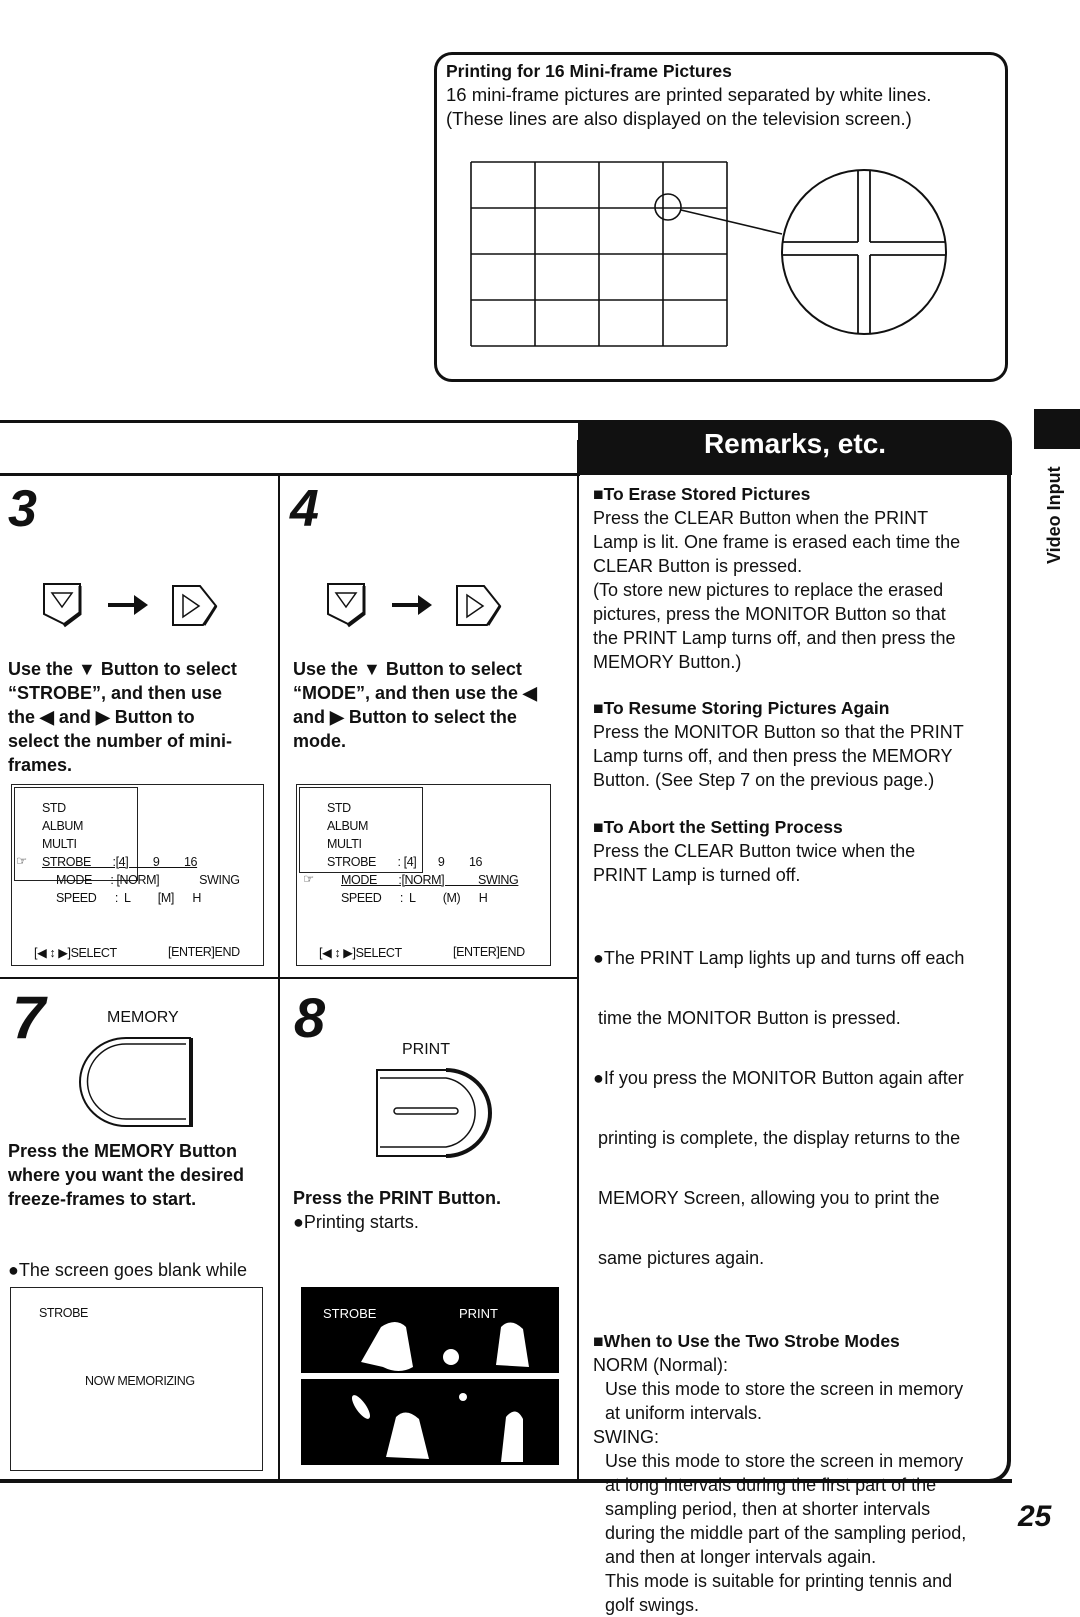 This screenshot has height=1617, width=1080. What do you see at coordinates (702, 494) in the screenshot?
I see `remarks-heading-erase: ■To Erase Stored Pictures` at bounding box center [702, 494].